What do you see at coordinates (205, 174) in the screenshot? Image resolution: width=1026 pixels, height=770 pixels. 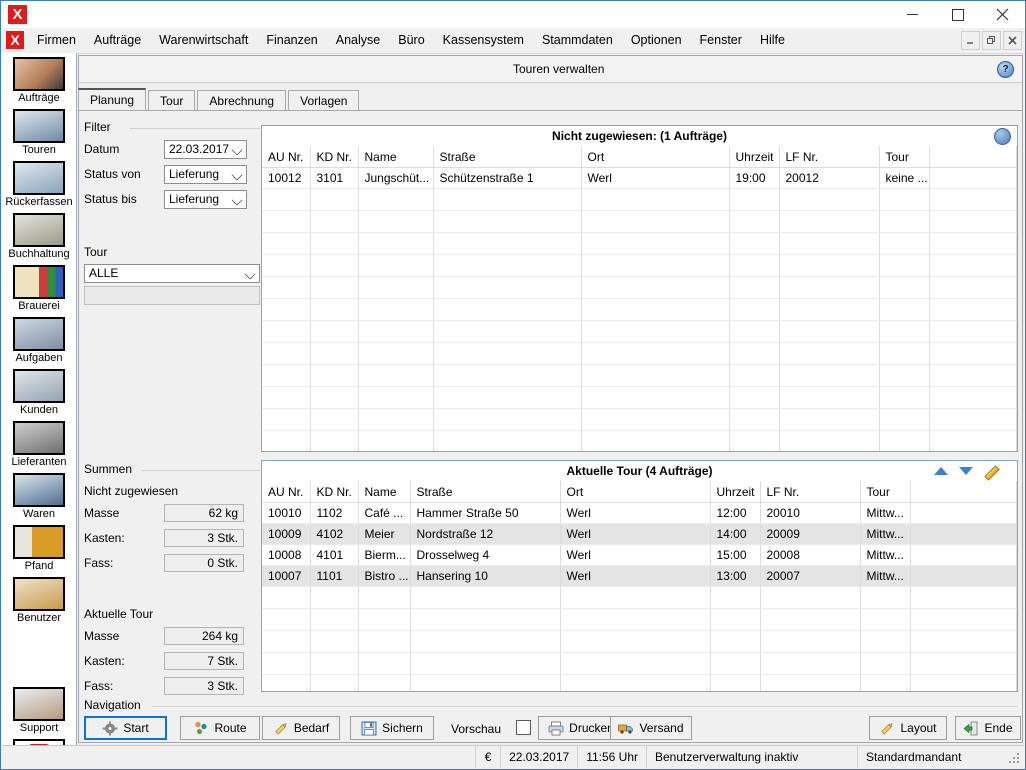 I see `status-von-combobox: Lieferung` at bounding box center [205, 174].